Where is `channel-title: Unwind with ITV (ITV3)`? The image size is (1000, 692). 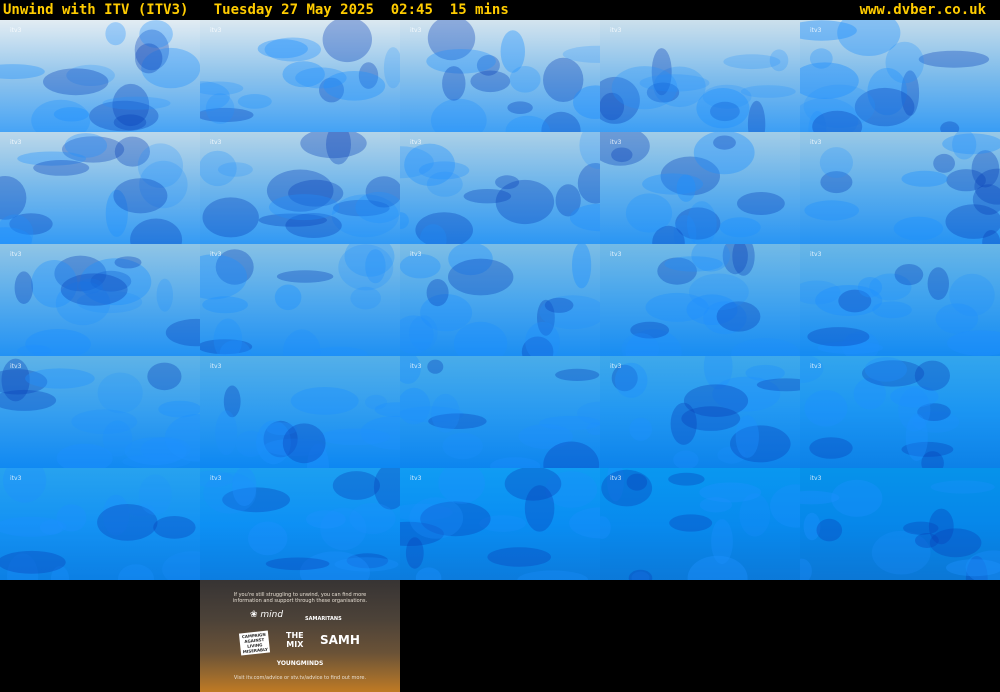 channel-title: Unwind with ITV (ITV3) is located at coordinates (96, 10).